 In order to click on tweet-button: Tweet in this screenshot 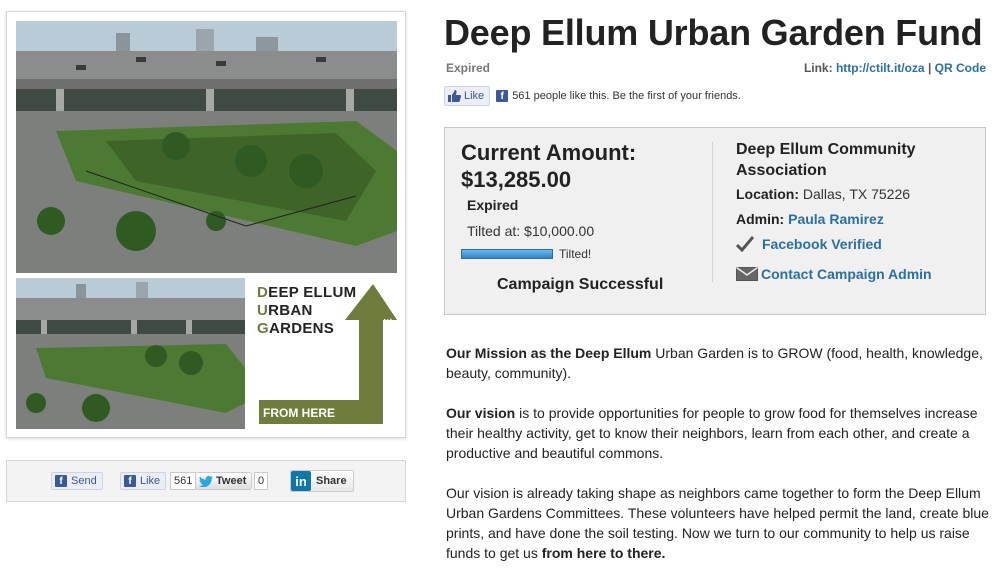, I will do `click(224, 481)`.